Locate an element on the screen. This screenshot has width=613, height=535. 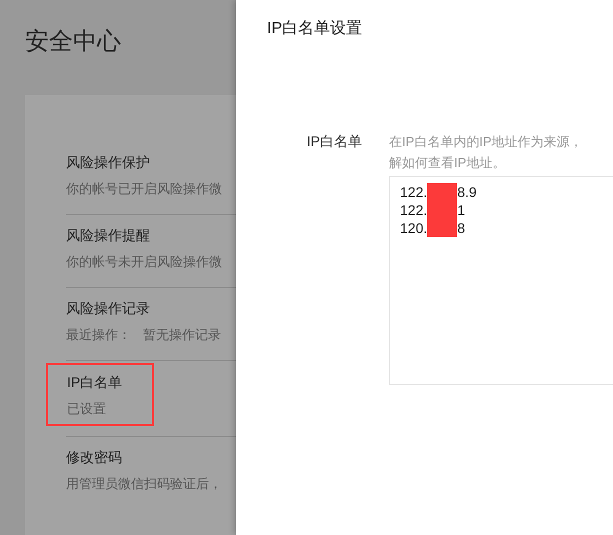
item-description: 你的帐号已开启风险操作微 is located at coordinates (144, 189).